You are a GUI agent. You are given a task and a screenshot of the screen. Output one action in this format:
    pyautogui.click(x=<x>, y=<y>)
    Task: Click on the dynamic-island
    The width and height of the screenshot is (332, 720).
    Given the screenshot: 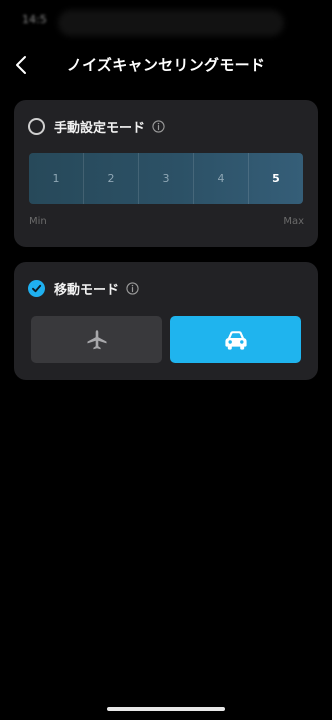 What is the action you would take?
    pyautogui.click(x=171, y=23)
    